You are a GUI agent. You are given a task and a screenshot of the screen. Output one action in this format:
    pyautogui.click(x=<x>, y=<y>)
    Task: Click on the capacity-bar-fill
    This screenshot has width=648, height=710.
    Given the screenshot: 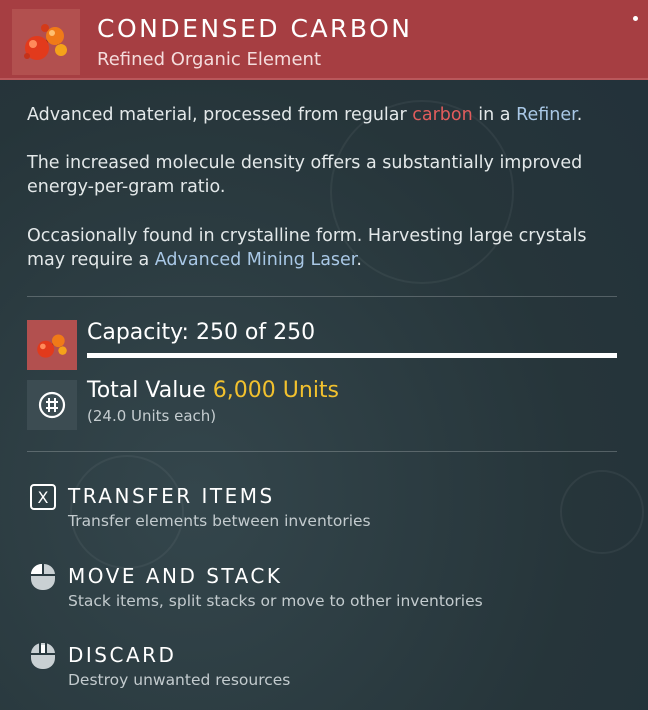 What is the action you would take?
    pyautogui.click(x=352, y=355)
    